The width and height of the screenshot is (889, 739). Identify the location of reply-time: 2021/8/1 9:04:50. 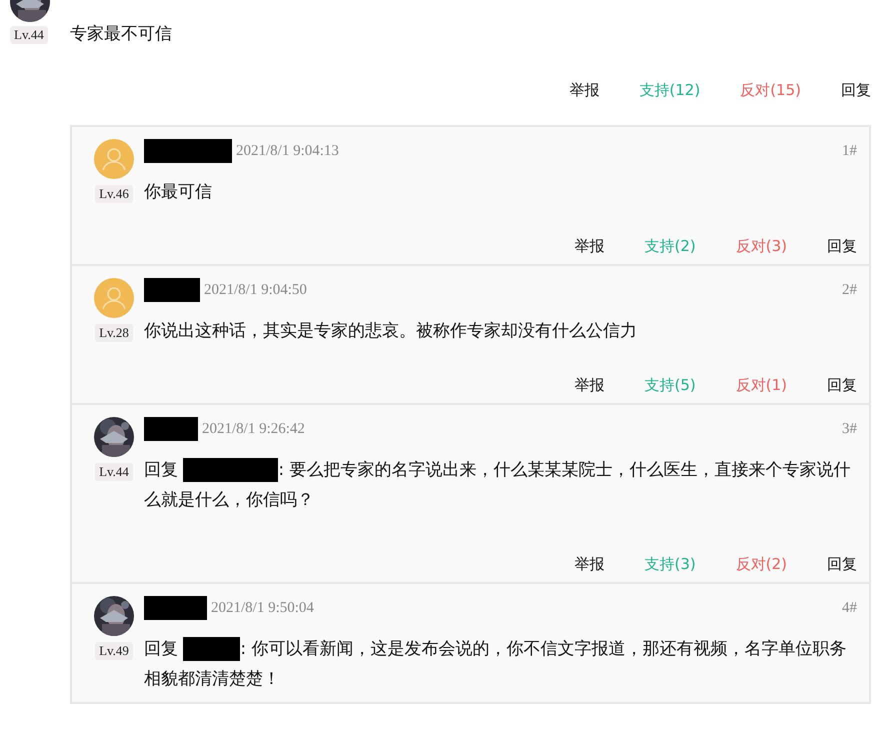
(255, 290).